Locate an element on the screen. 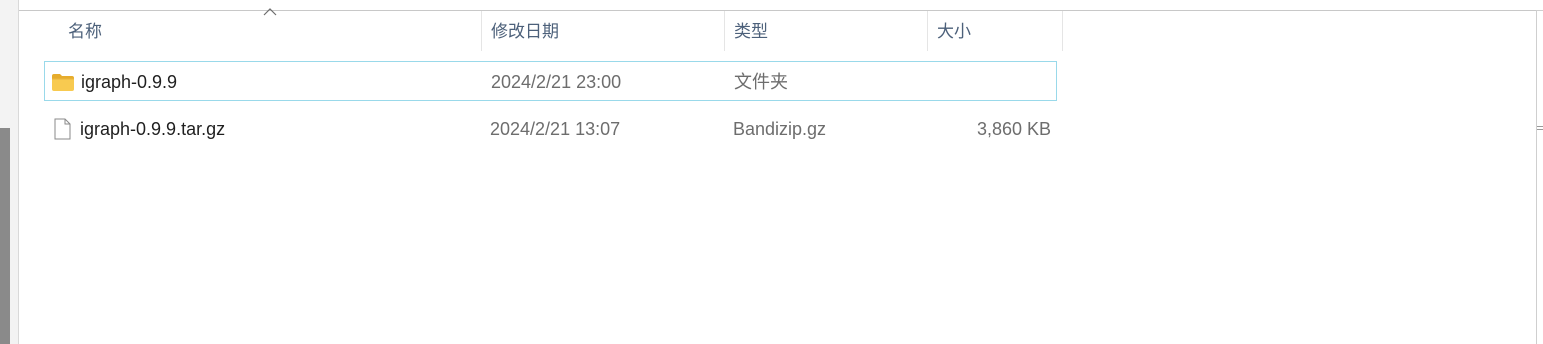 This screenshot has height=344, width=1543. file-type: 文件夹 is located at coordinates (761, 82).